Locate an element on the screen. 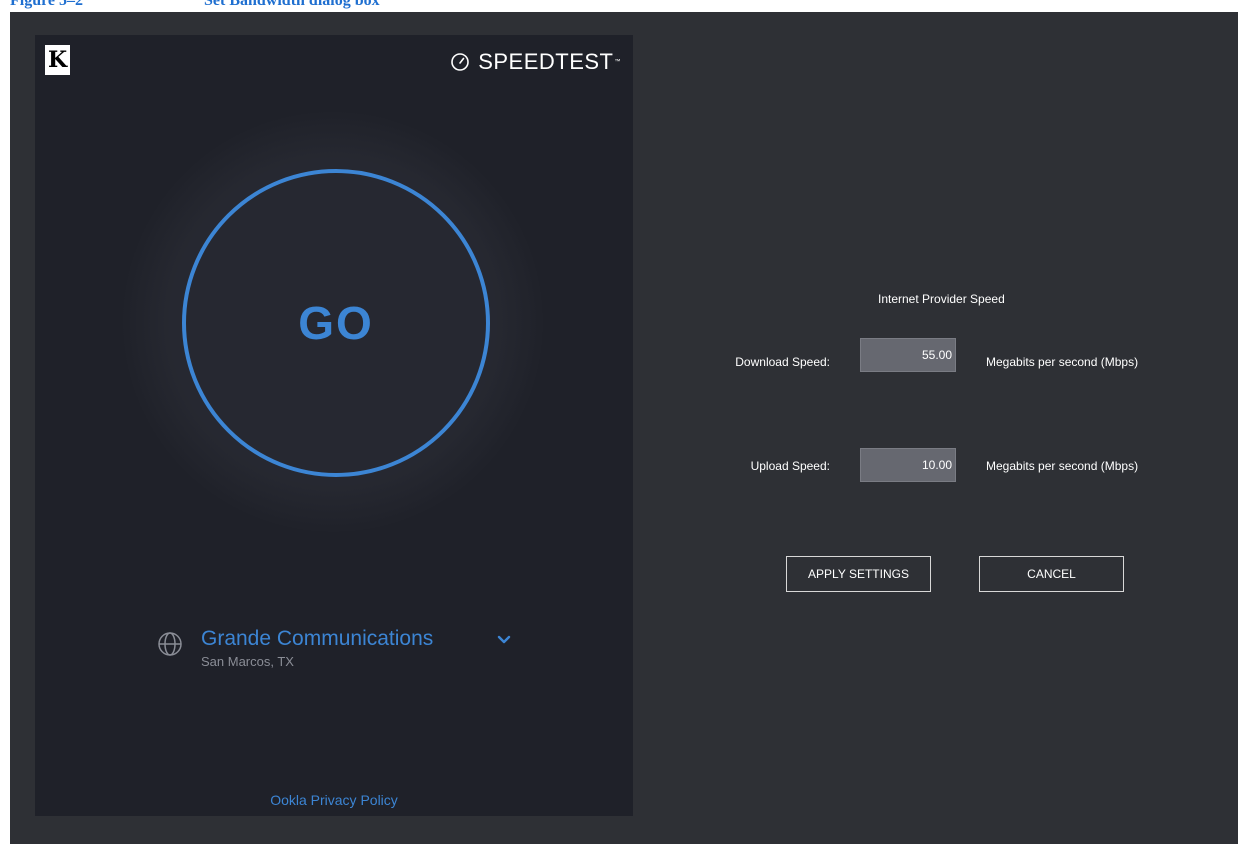 Image resolution: width=1238 pixels, height=844 pixels. speedtest-wordmark: SPEEDTEST is located at coordinates (546, 61).